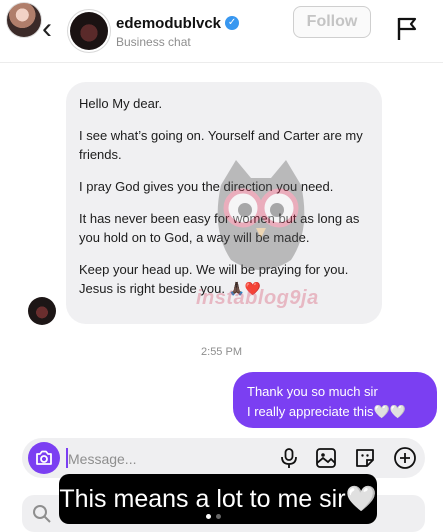  What do you see at coordinates (257, 298) in the screenshot?
I see `watermark-text: instablog9ja` at bounding box center [257, 298].